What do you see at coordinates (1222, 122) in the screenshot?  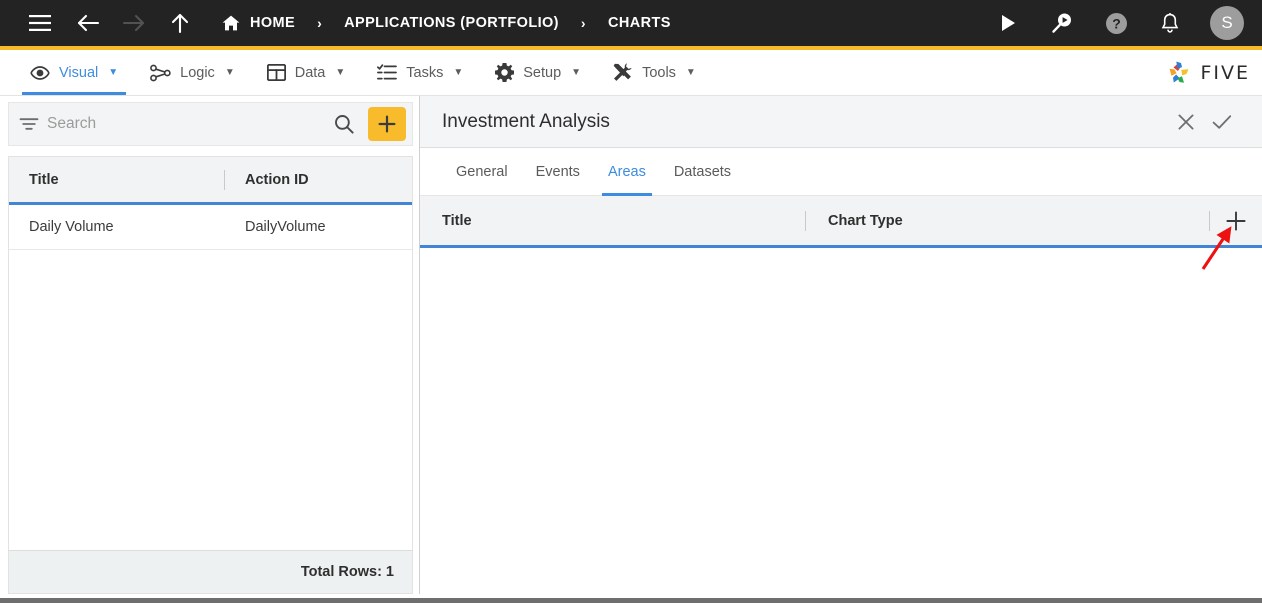 I see `check-tick-icon` at bounding box center [1222, 122].